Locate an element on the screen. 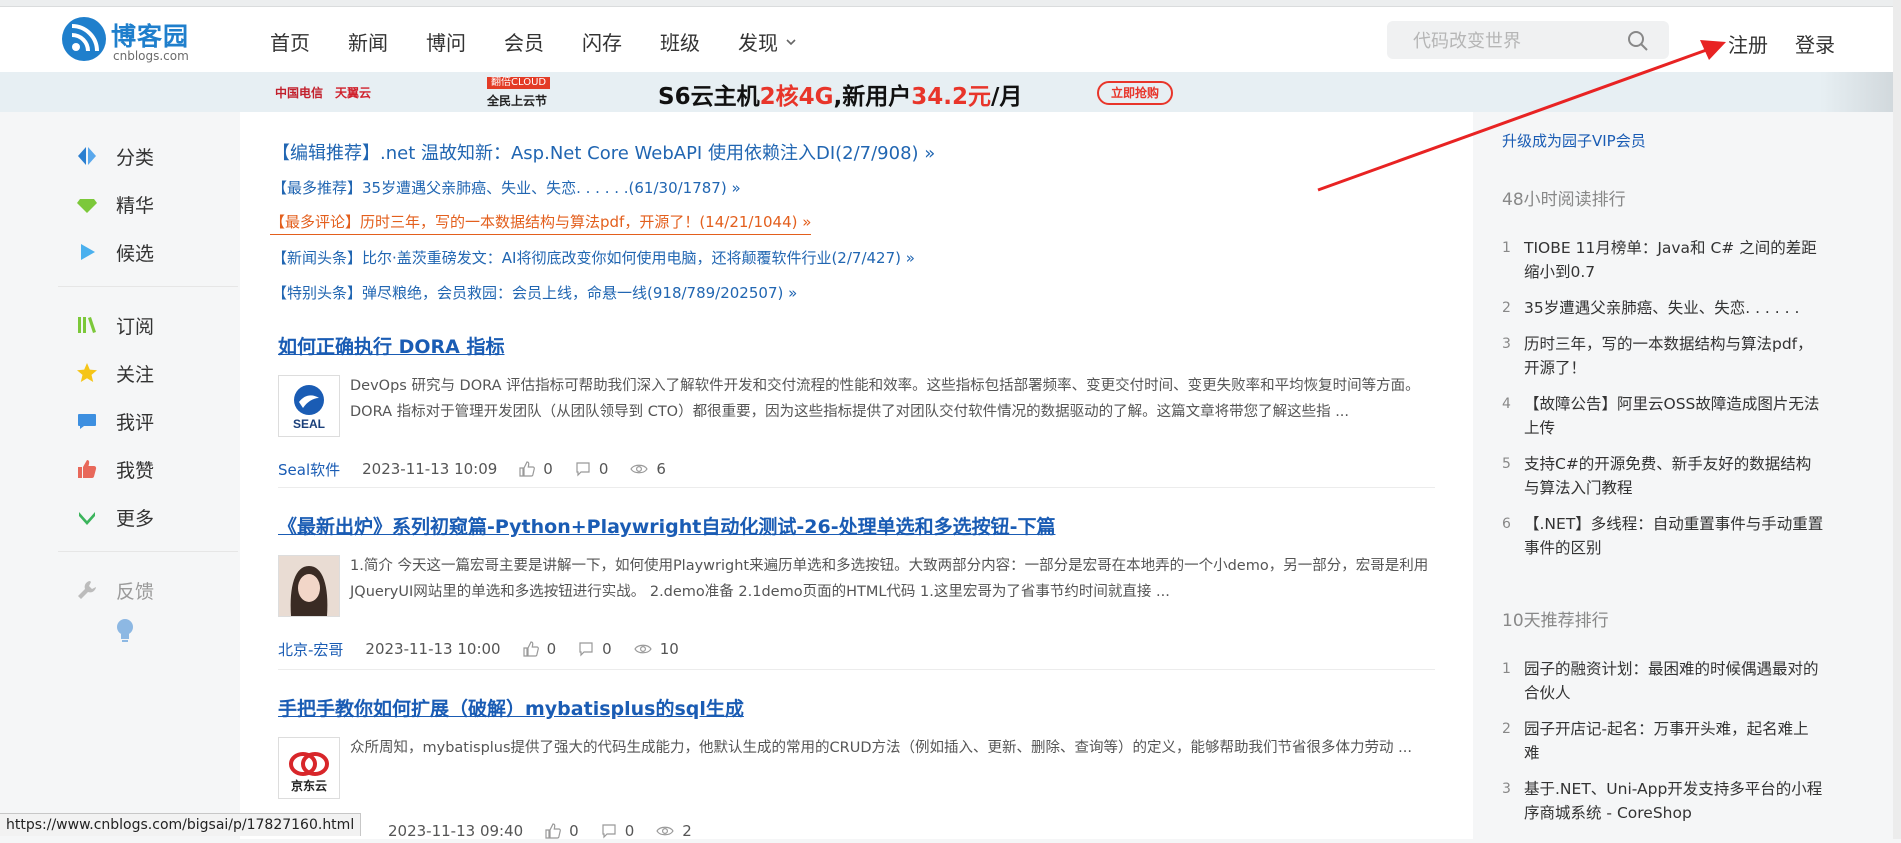 This screenshot has height=843, width=1901. jd-cloud-logo-text: 京东云 is located at coordinates (309, 785).